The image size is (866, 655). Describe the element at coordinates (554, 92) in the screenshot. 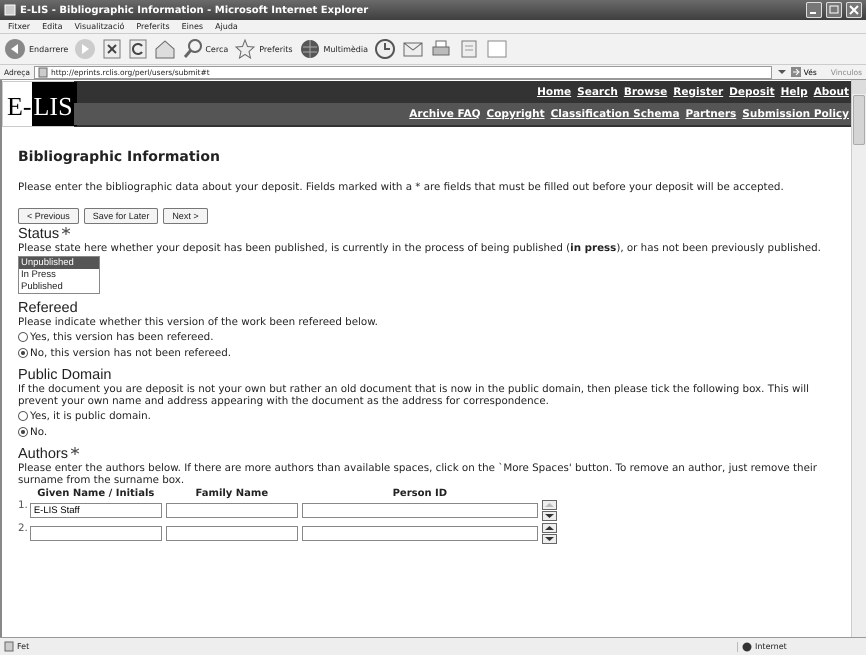

I see `nav-link: Home` at that location.